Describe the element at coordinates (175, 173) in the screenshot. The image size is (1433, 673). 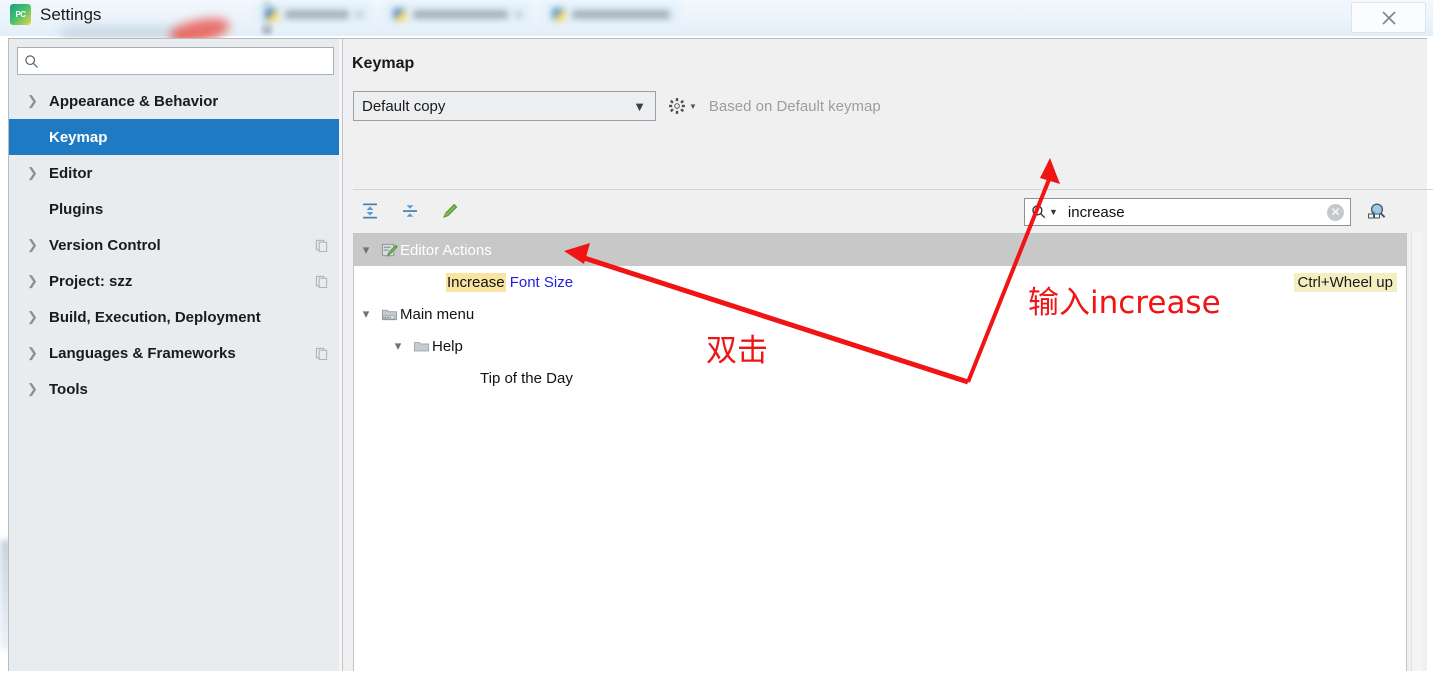
I see `sidebar-item-editor: ❯ Editor` at that location.